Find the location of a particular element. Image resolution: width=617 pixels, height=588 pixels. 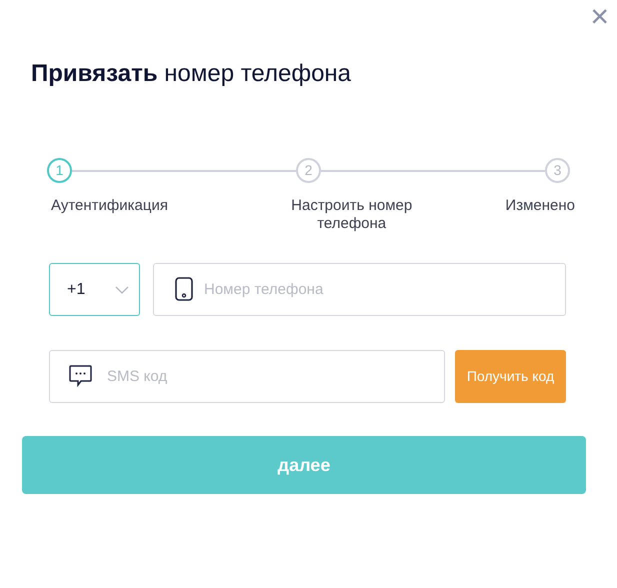

sms-code-field: SMS код is located at coordinates (247, 376).